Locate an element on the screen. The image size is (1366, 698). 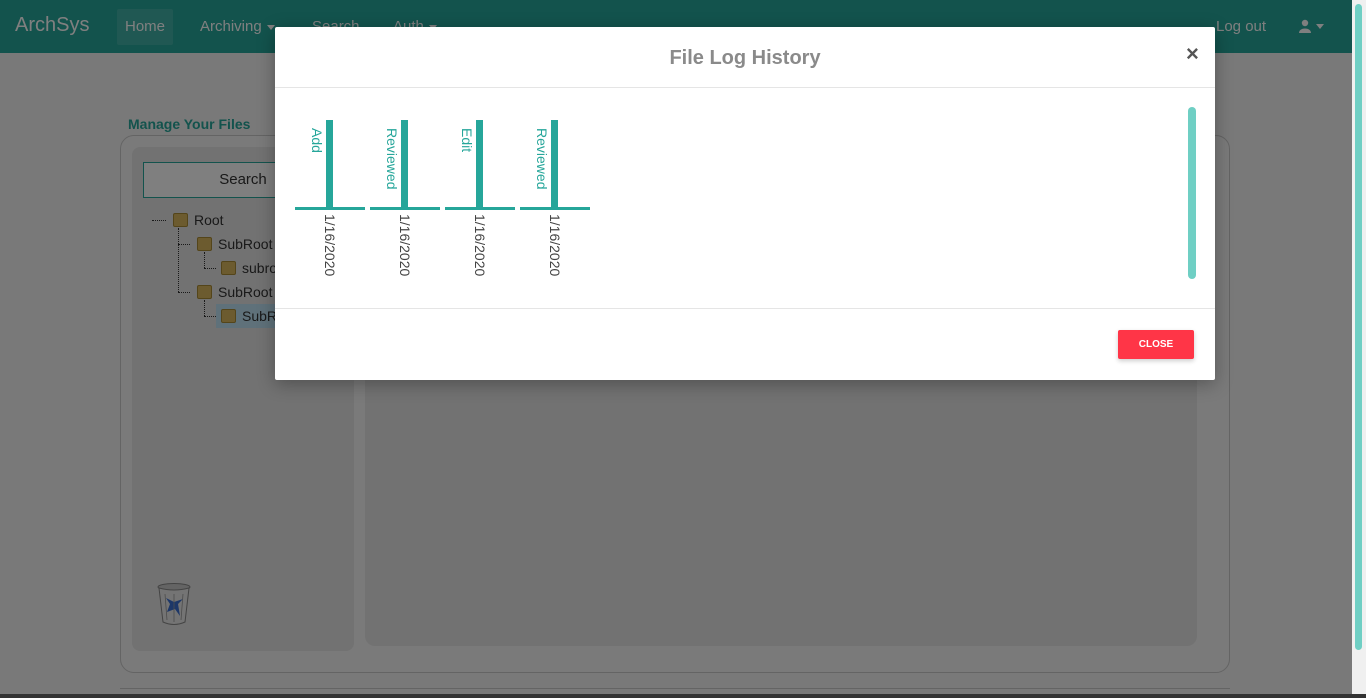
log-entry-action: Add is located at coordinates (317, 140).